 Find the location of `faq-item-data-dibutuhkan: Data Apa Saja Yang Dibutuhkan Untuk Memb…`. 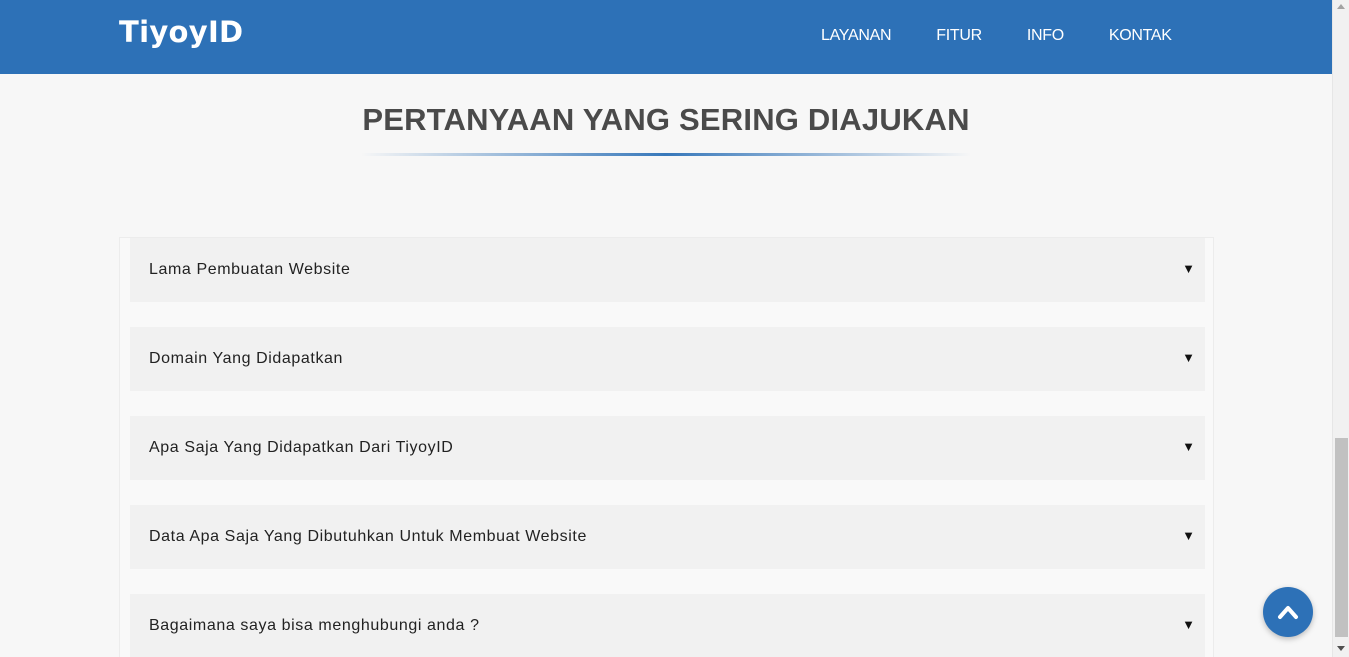

faq-item-data-dibutuhkan: Data Apa Saja Yang Dibutuhkan Untuk Memb… is located at coordinates (667, 537).